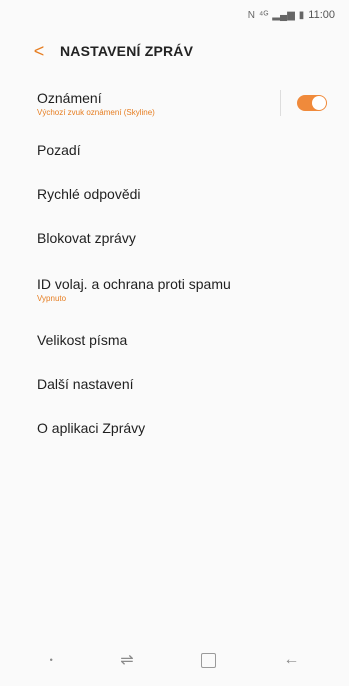 The height and width of the screenshot is (686, 349). Describe the element at coordinates (126, 660) in the screenshot. I see `recents-icon: ⇌` at that location.